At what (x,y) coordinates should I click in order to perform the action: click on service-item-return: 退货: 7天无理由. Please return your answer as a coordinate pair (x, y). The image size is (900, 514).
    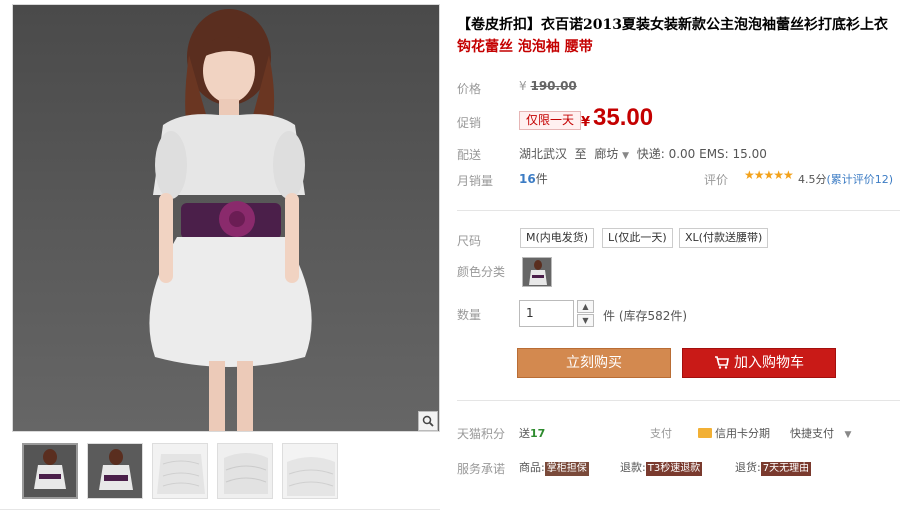
    Looking at the image, I should click on (773, 467).